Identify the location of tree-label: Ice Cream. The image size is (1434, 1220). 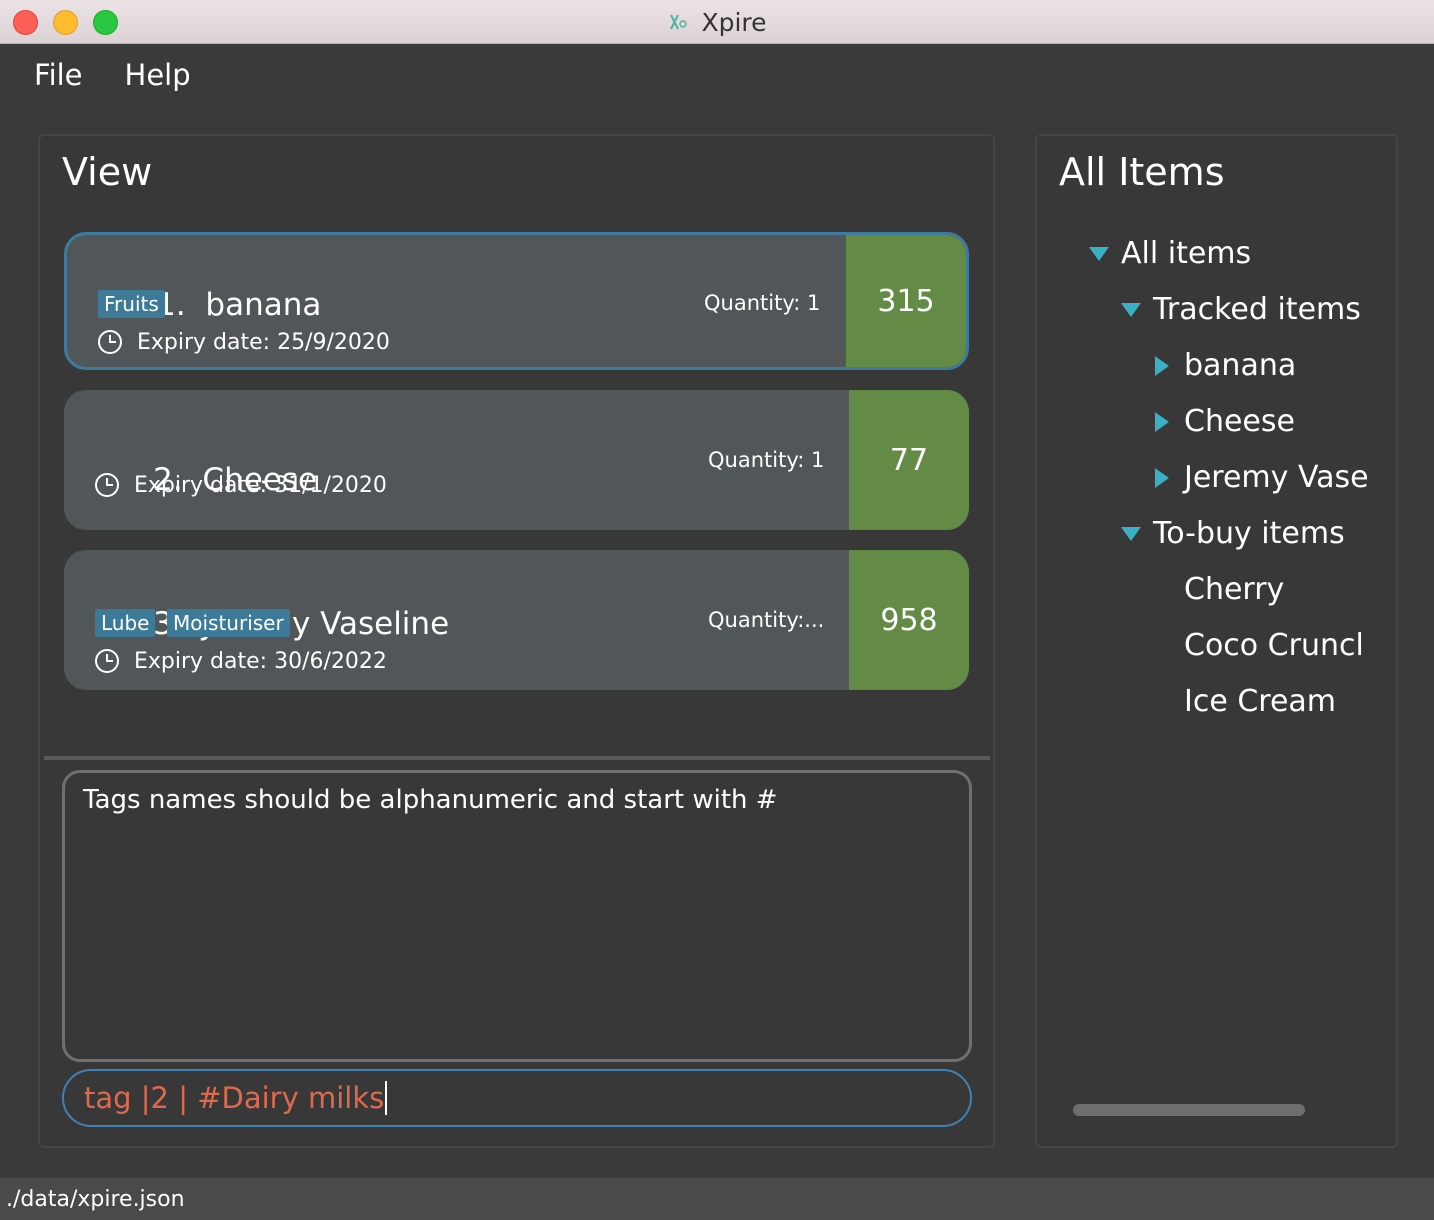
(1260, 701).